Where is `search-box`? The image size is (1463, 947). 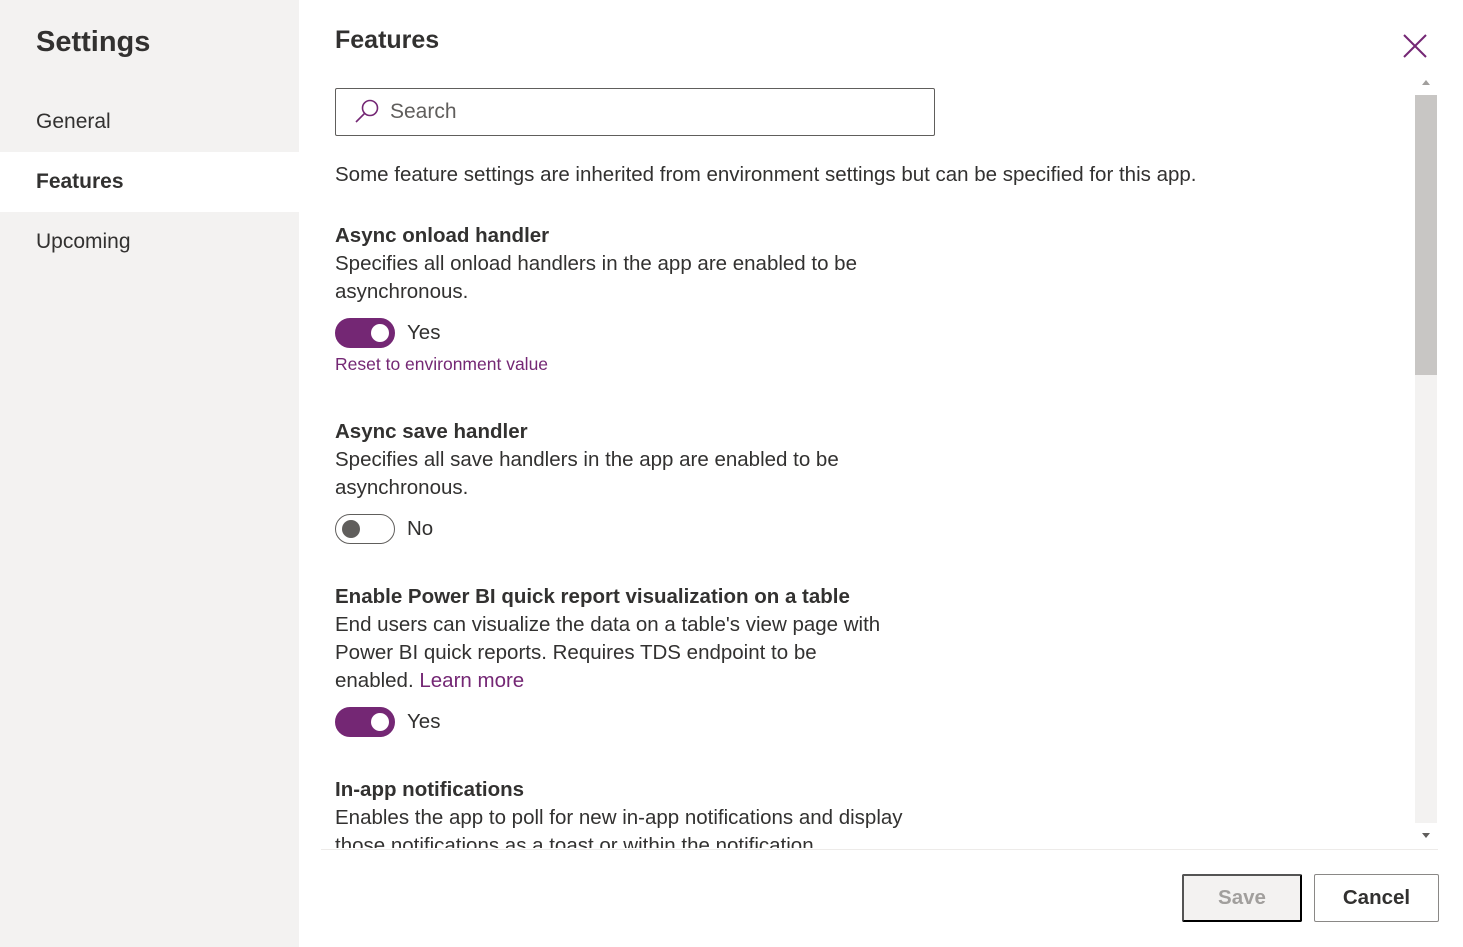
search-box is located at coordinates (635, 112).